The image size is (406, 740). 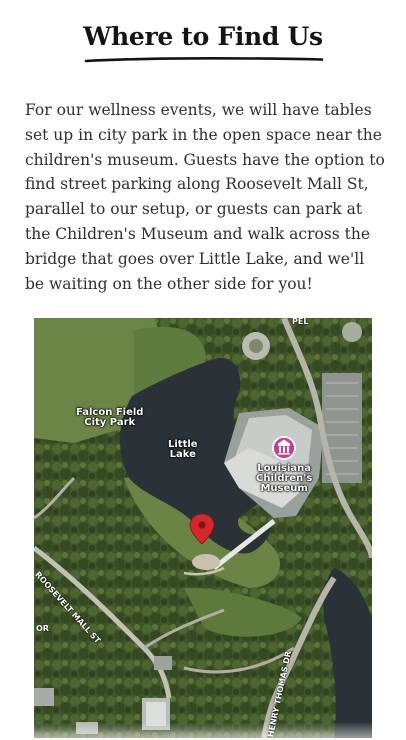 I want to click on little-lake-label-line2: Lake, so click(x=182, y=454).